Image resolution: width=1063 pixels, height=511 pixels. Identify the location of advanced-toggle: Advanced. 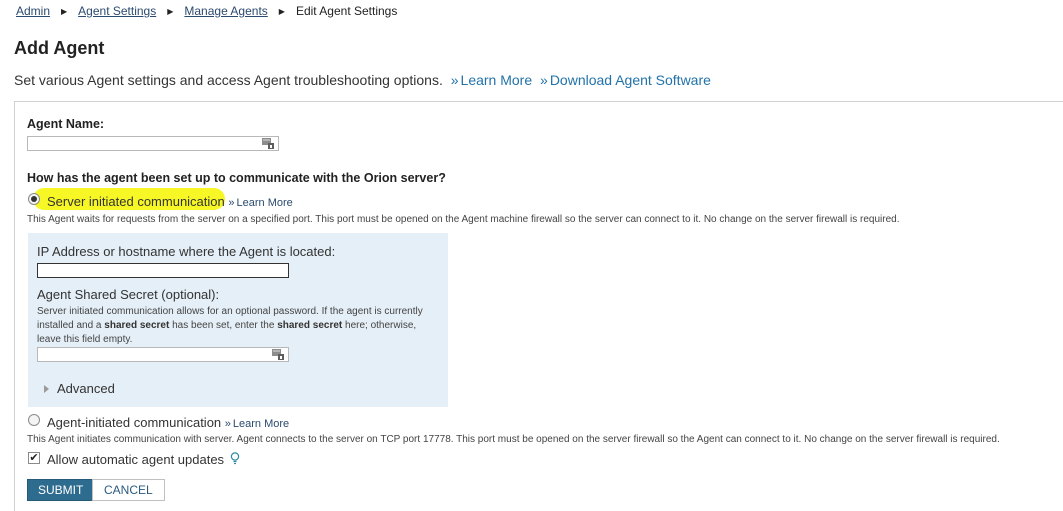
(79, 388).